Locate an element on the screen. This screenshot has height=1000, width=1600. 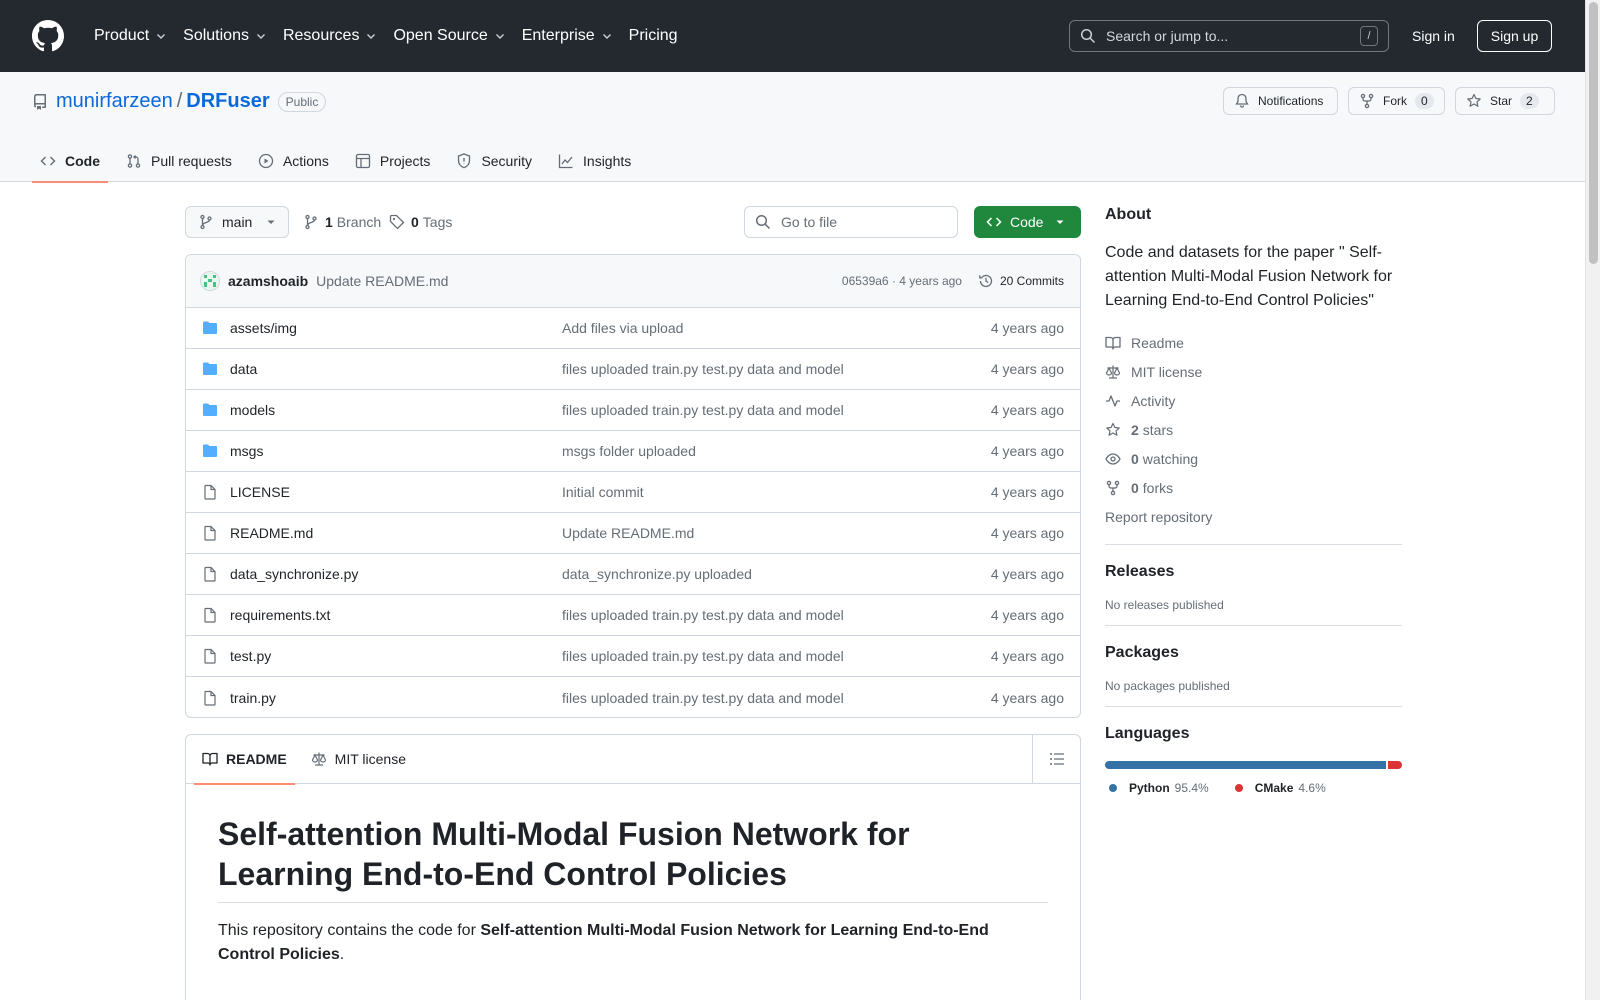
nav-enterprise: Enterprise is located at coordinates (567, 36).